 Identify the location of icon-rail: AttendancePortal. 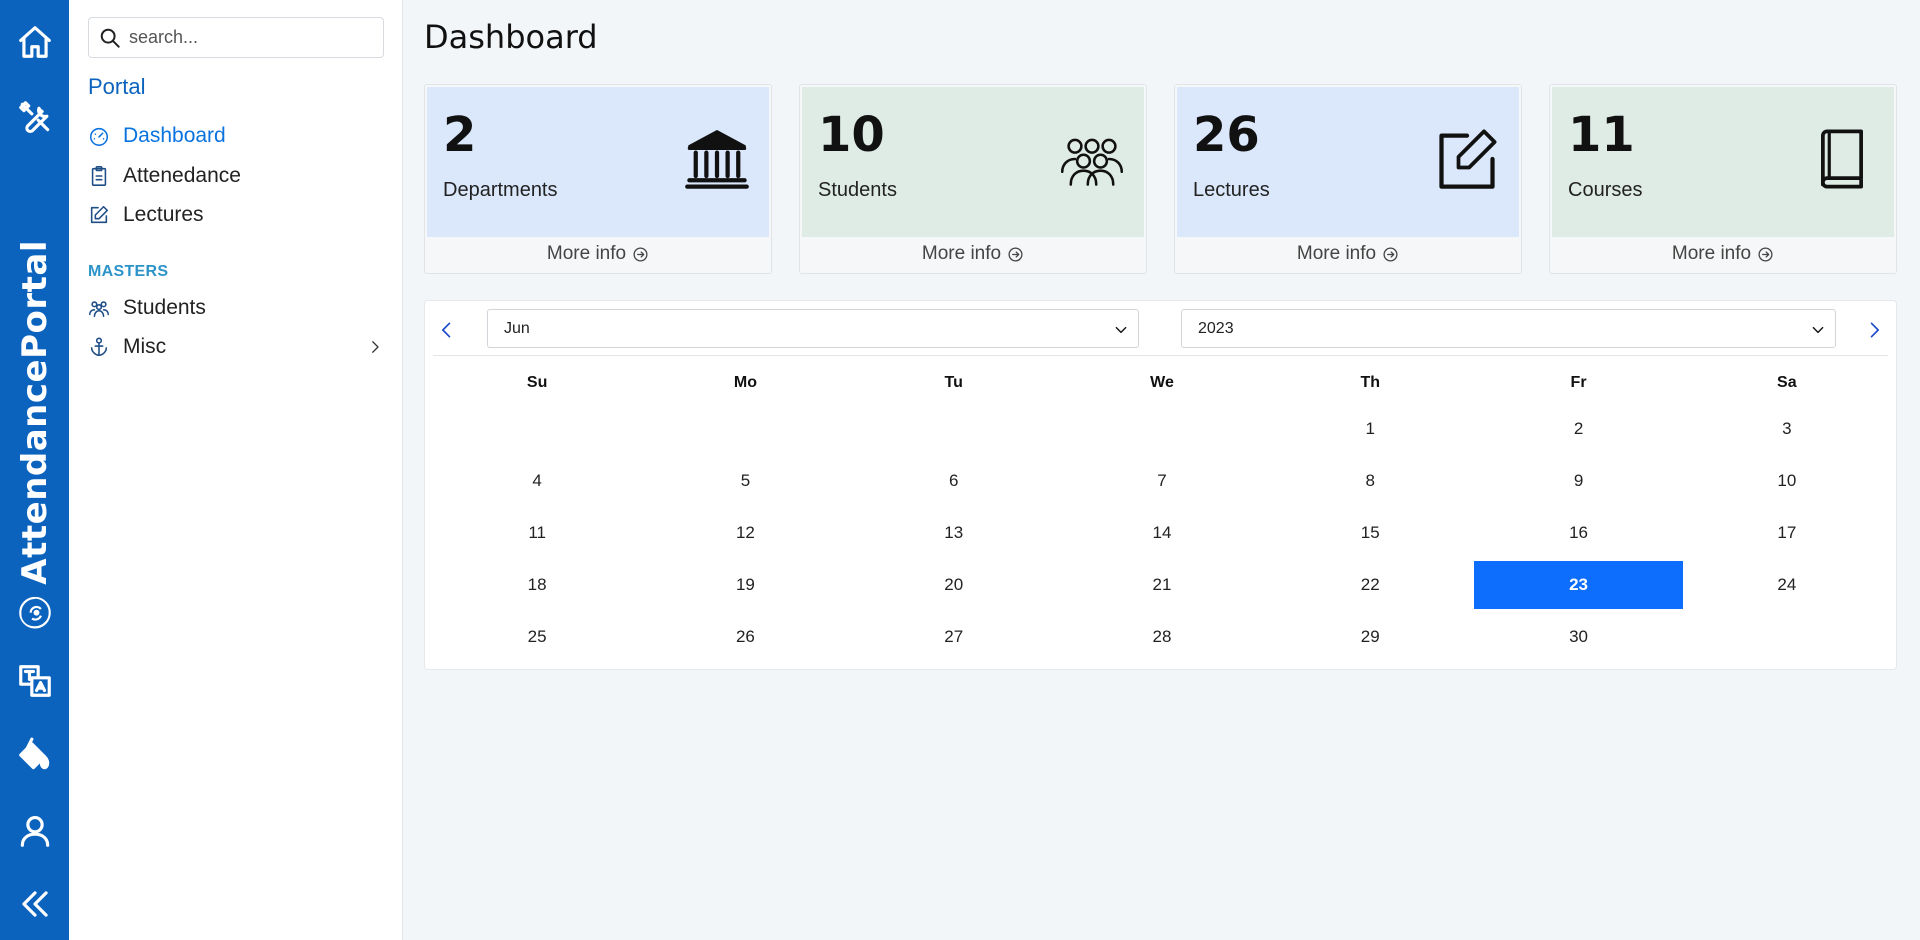
(34, 470).